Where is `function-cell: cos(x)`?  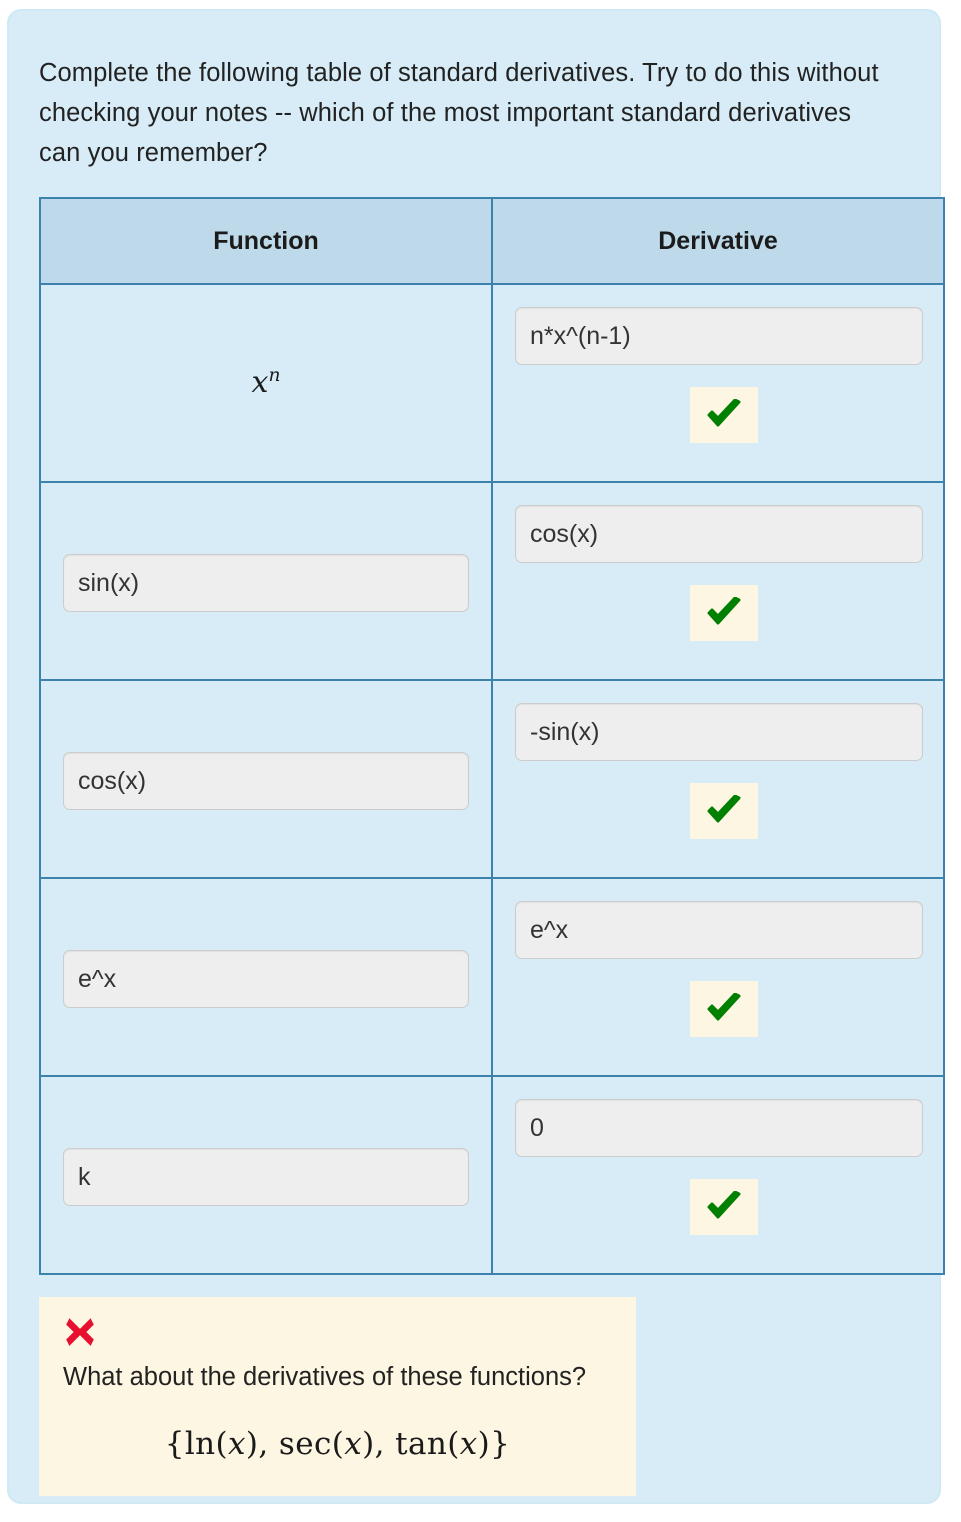 function-cell: cos(x) is located at coordinates (266, 779).